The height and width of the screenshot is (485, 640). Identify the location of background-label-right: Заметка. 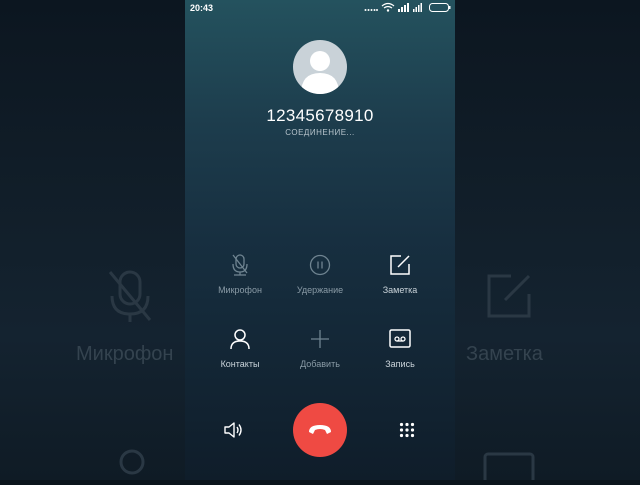
(504, 354).